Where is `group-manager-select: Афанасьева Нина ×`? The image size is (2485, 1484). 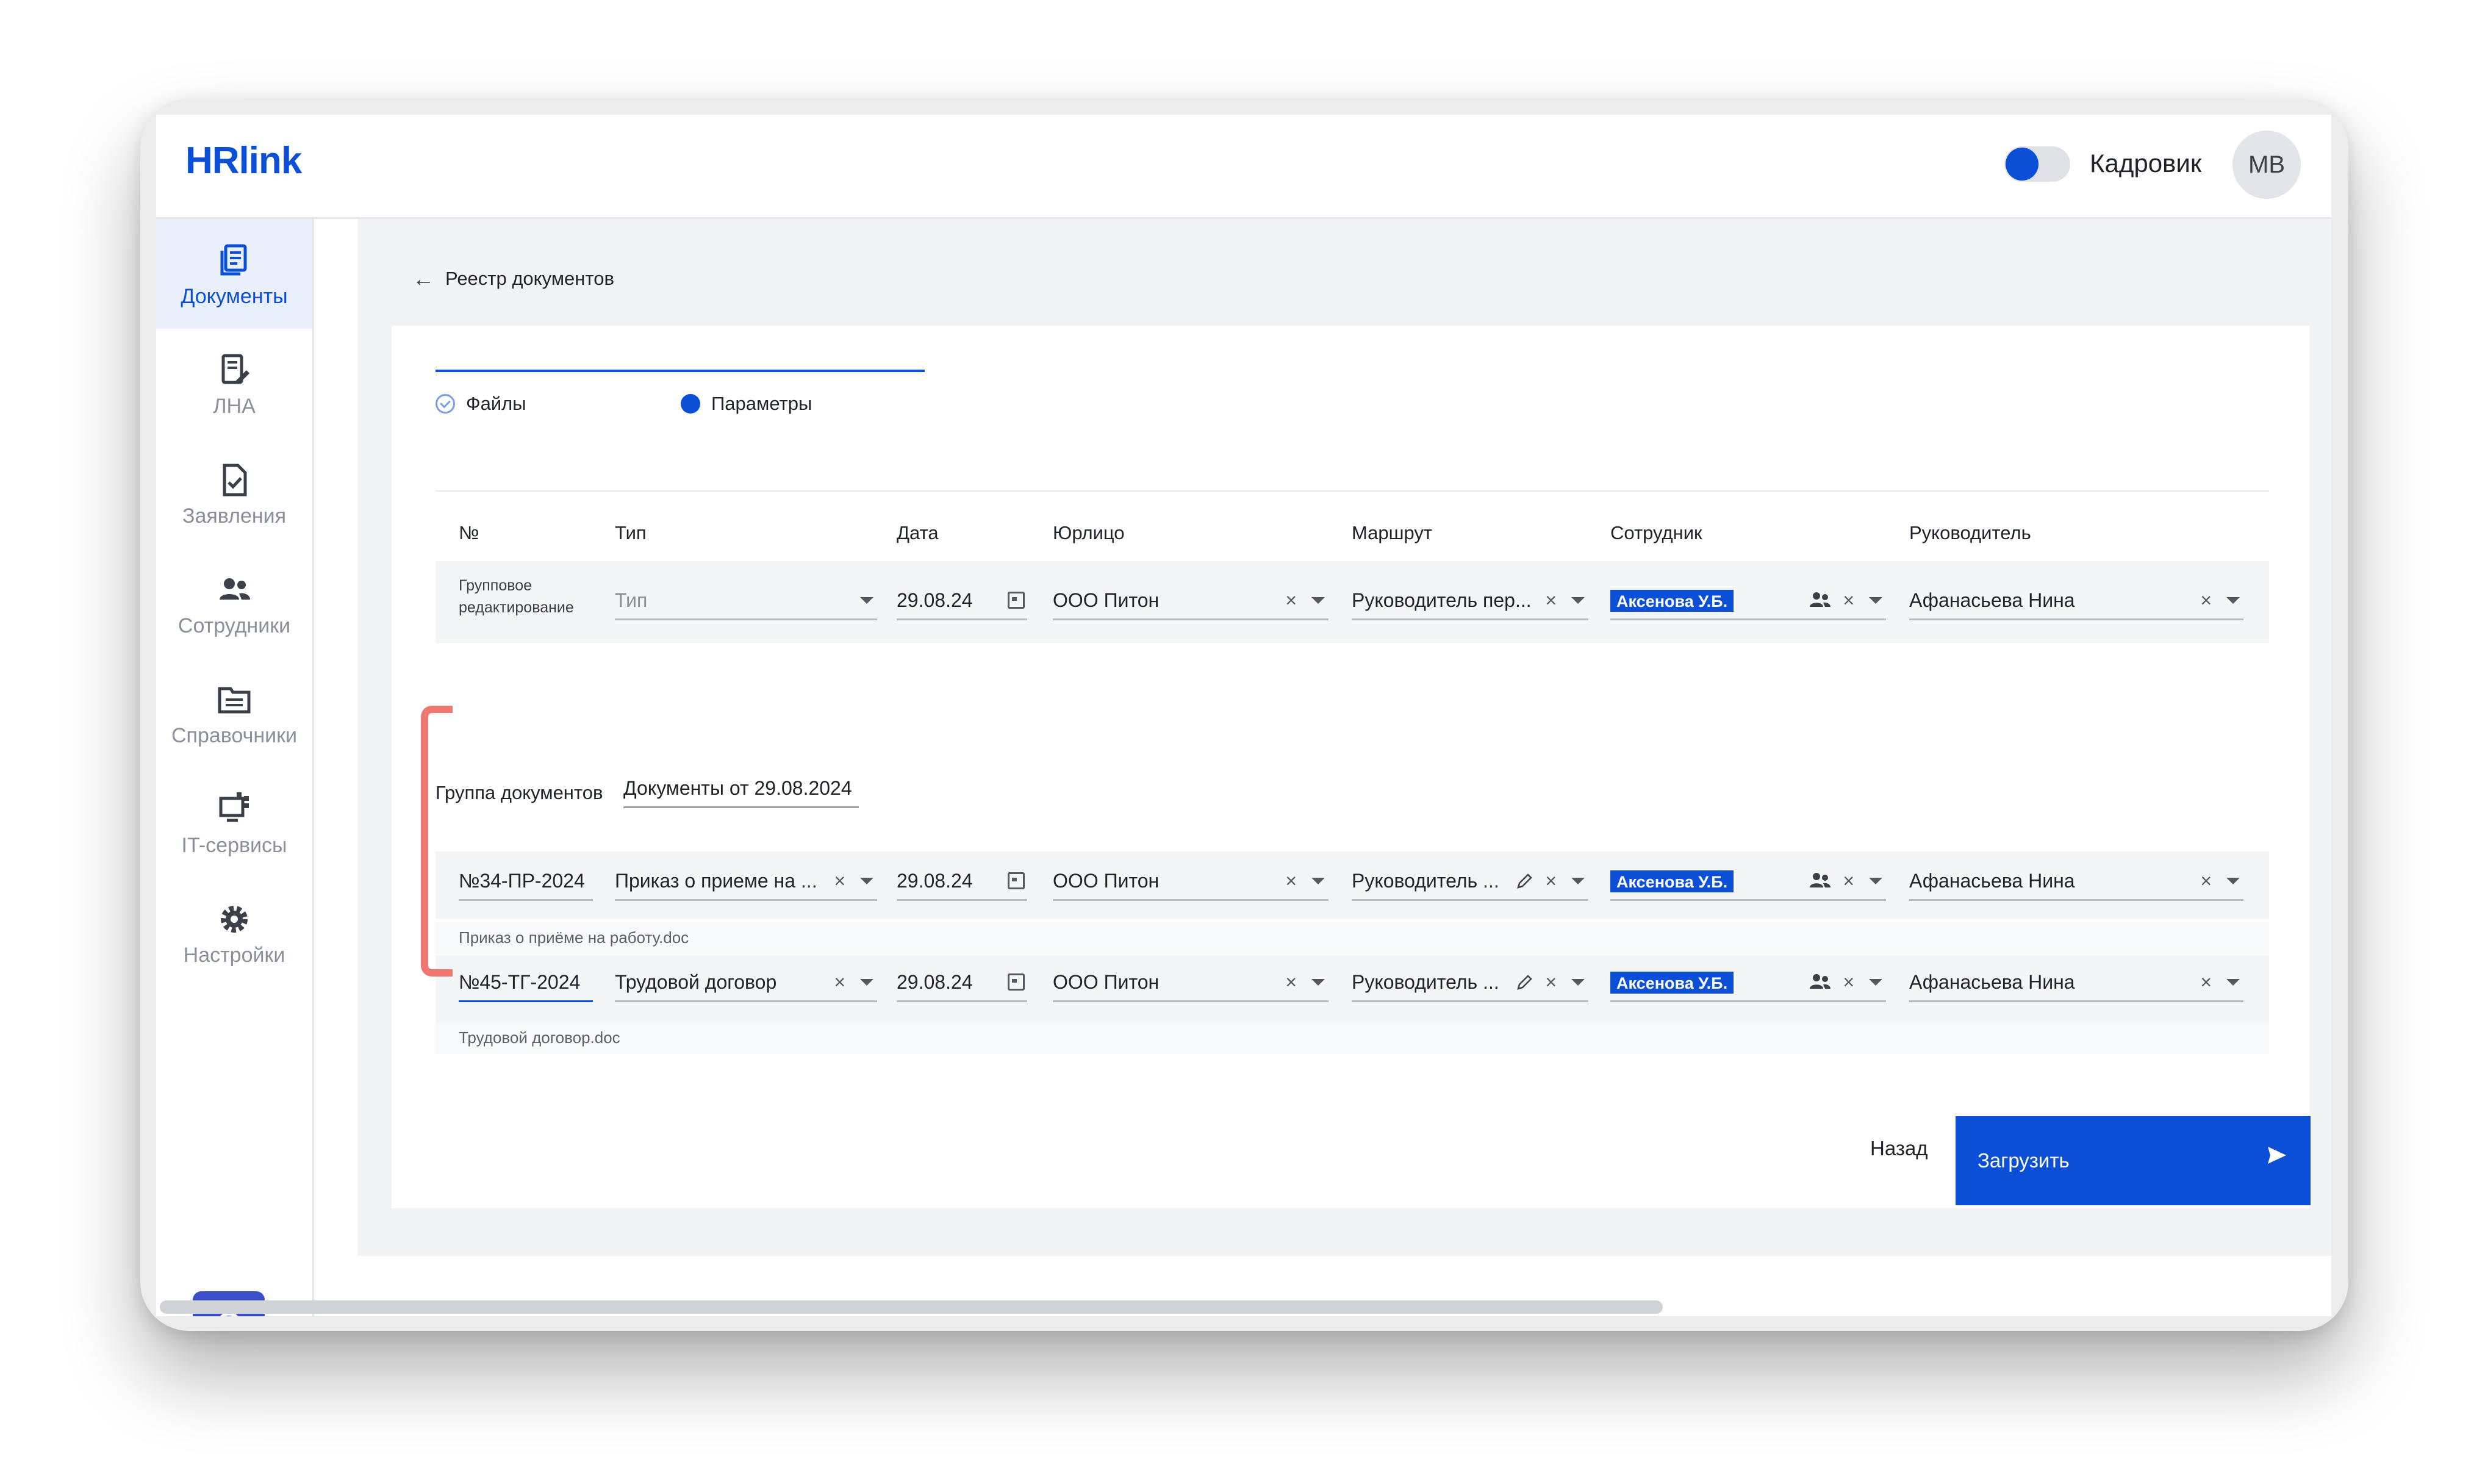
group-manager-select: Афанасьева Нина × is located at coordinates (2076, 601).